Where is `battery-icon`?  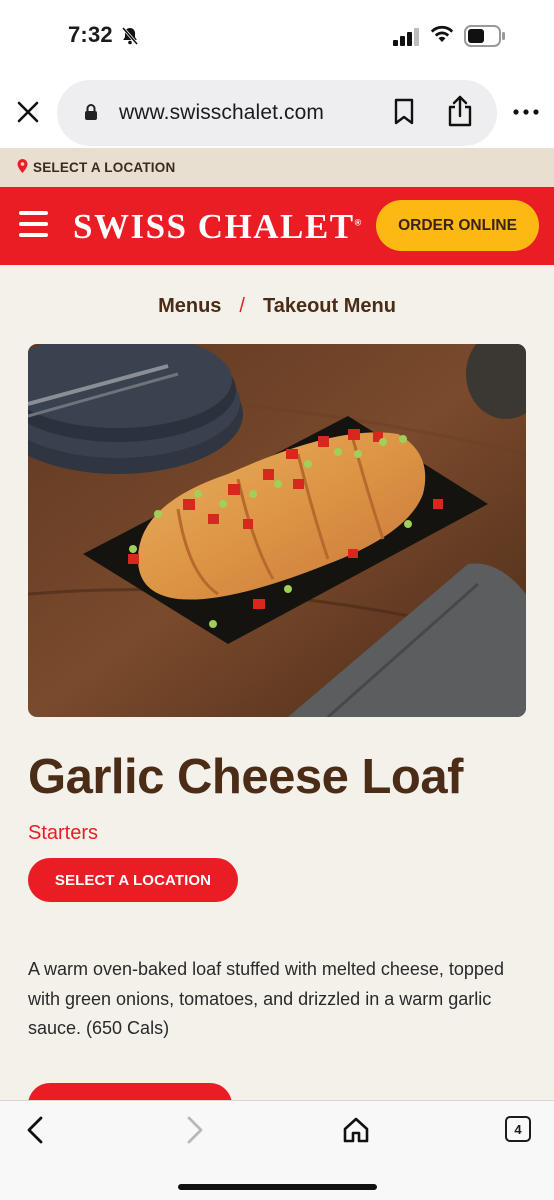
battery-icon is located at coordinates (484, 36).